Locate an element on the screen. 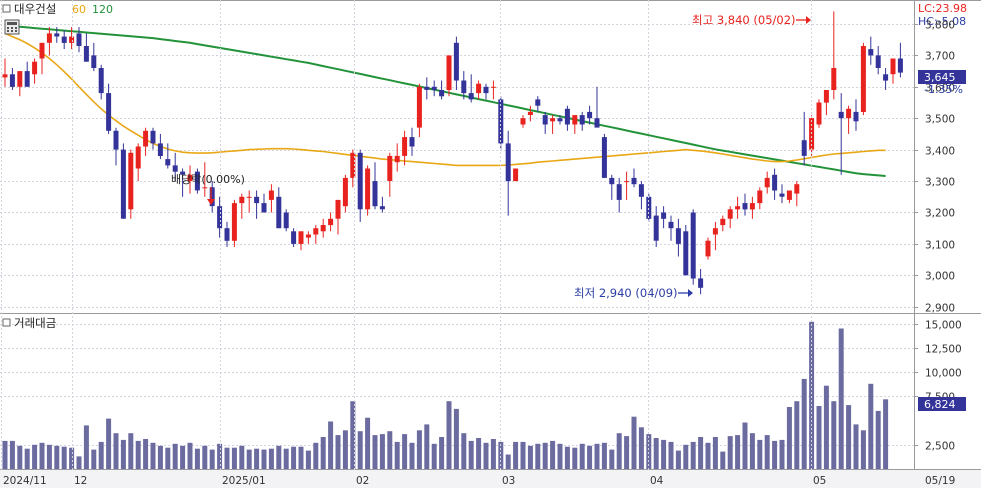 The image size is (981, 492). price-tick-label: 3,000 is located at coordinates (940, 277).